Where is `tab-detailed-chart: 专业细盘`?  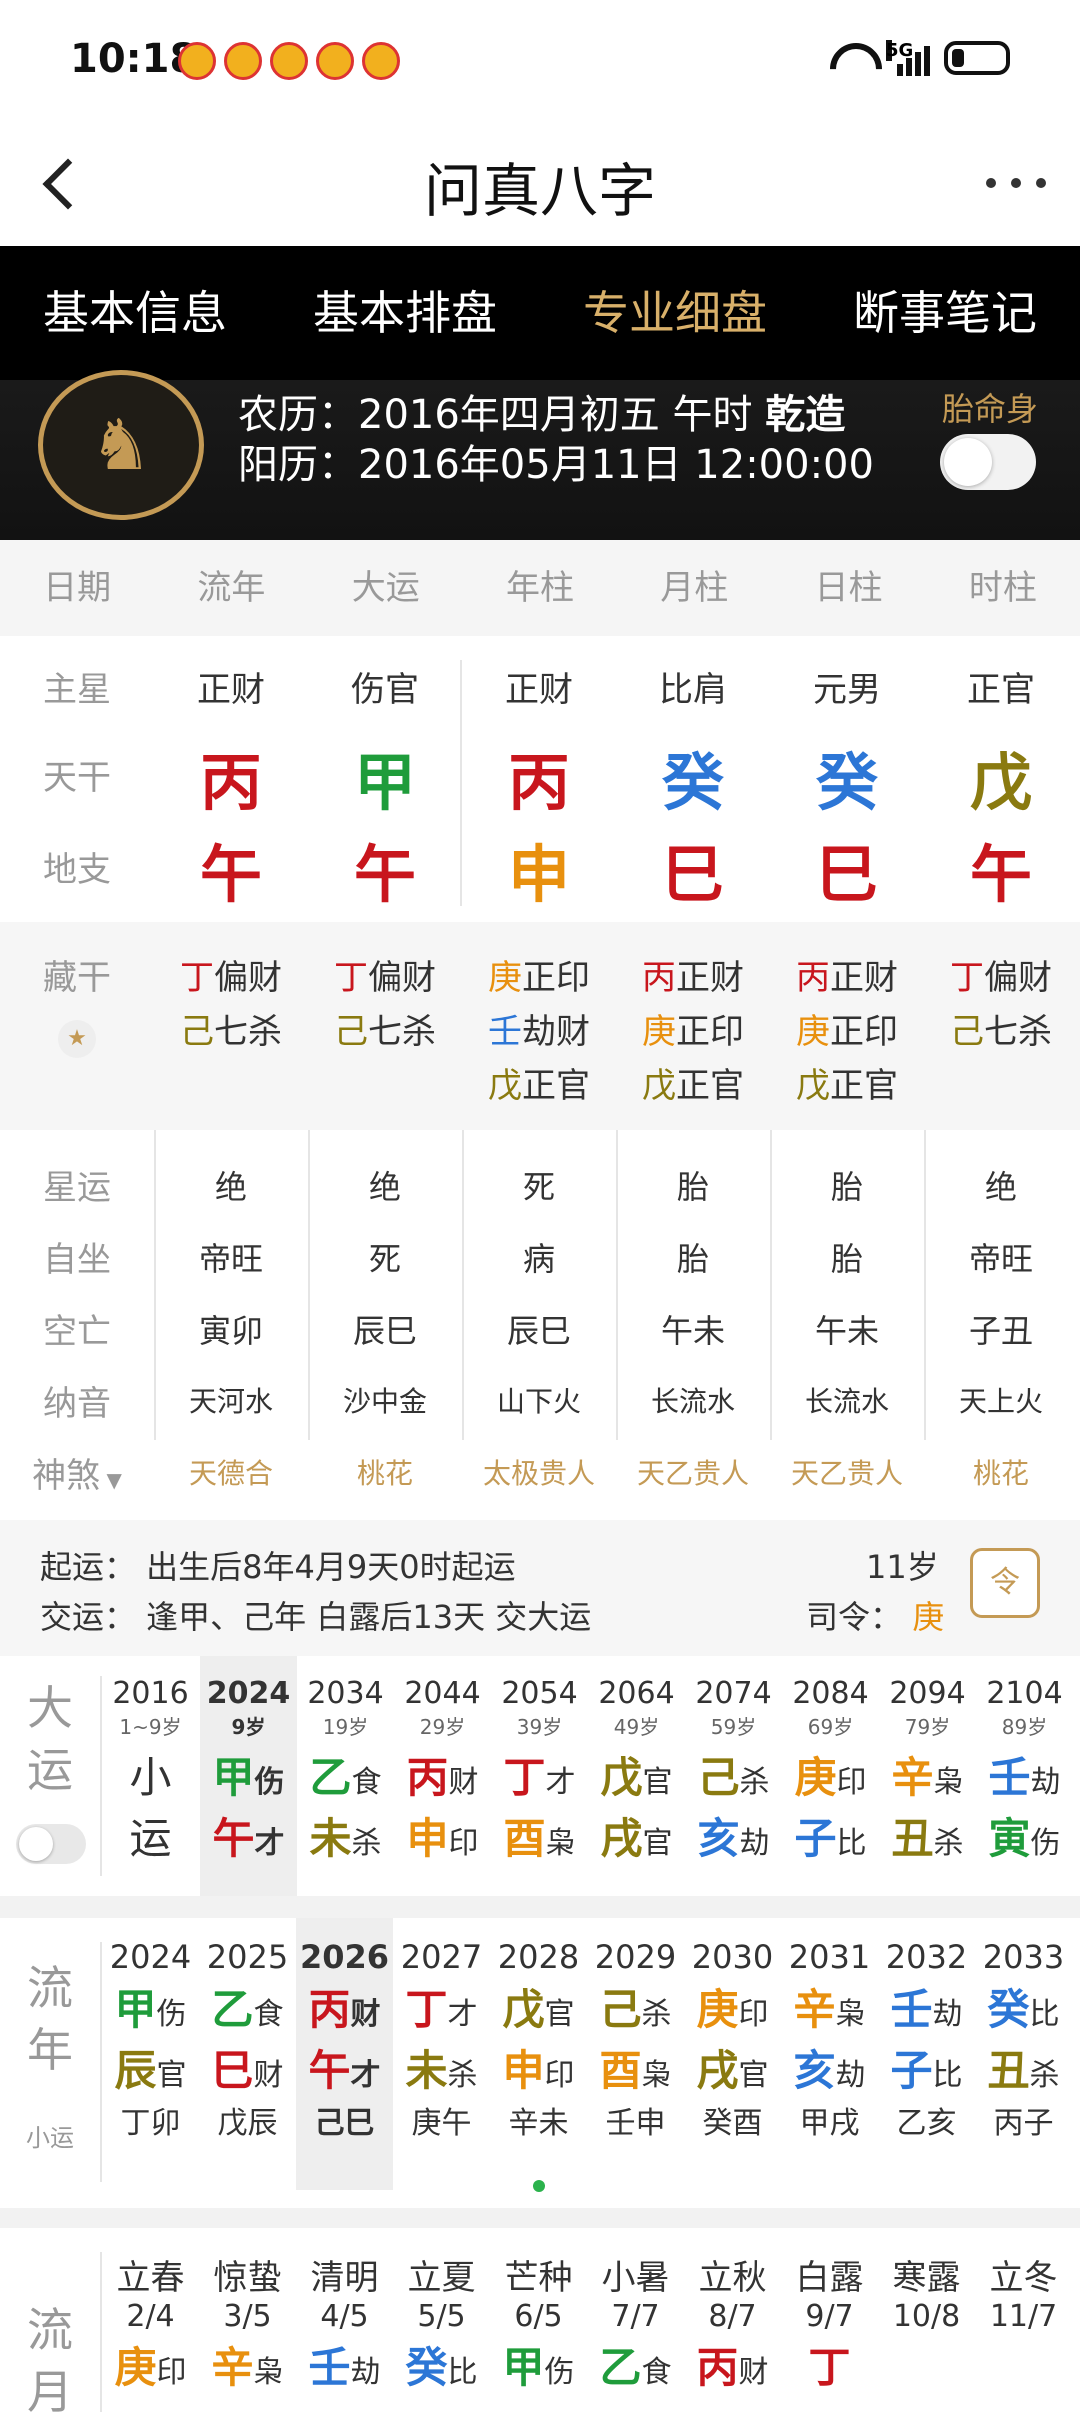 tab-detailed-chart: 专业细盘 is located at coordinates (675, 313).